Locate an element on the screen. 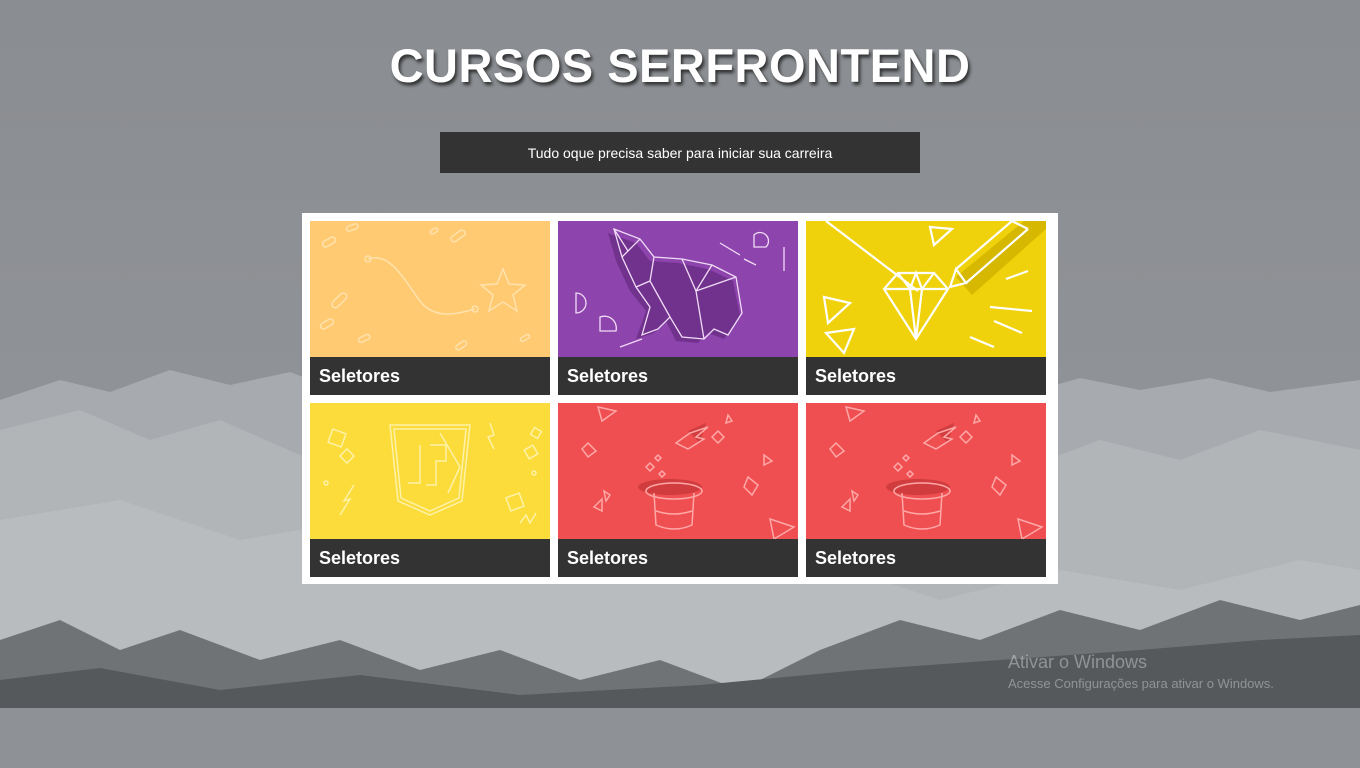 Image resolution: width=1360 pixels, height=768 pixels. watermark-title: Ativar o Windows is located at coordinates (1078, 662).